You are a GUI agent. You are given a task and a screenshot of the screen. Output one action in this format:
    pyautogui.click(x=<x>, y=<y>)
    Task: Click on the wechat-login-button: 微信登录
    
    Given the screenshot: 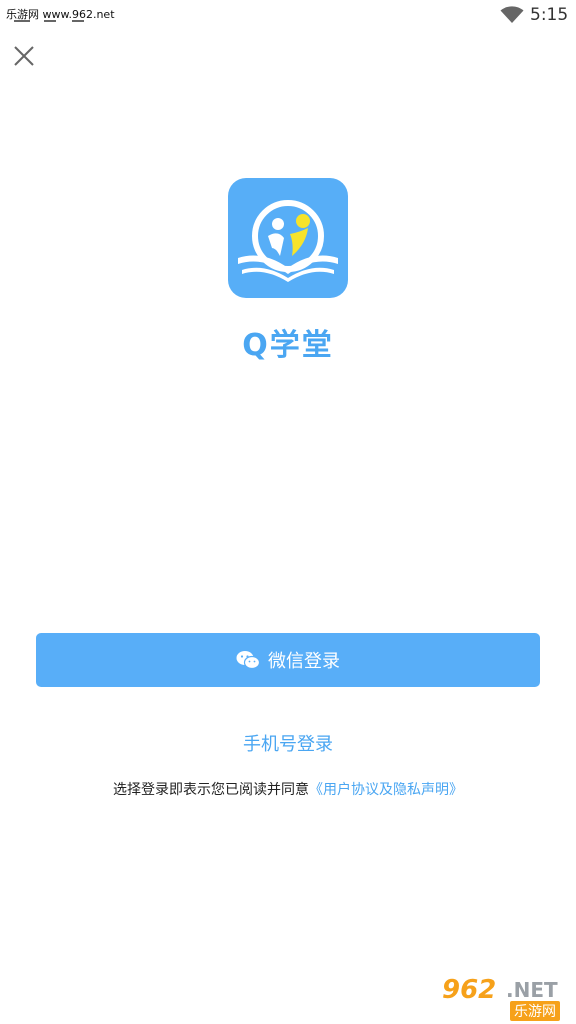 What is the action you would take?
    pyautogui.click(x=288, y=660)
    